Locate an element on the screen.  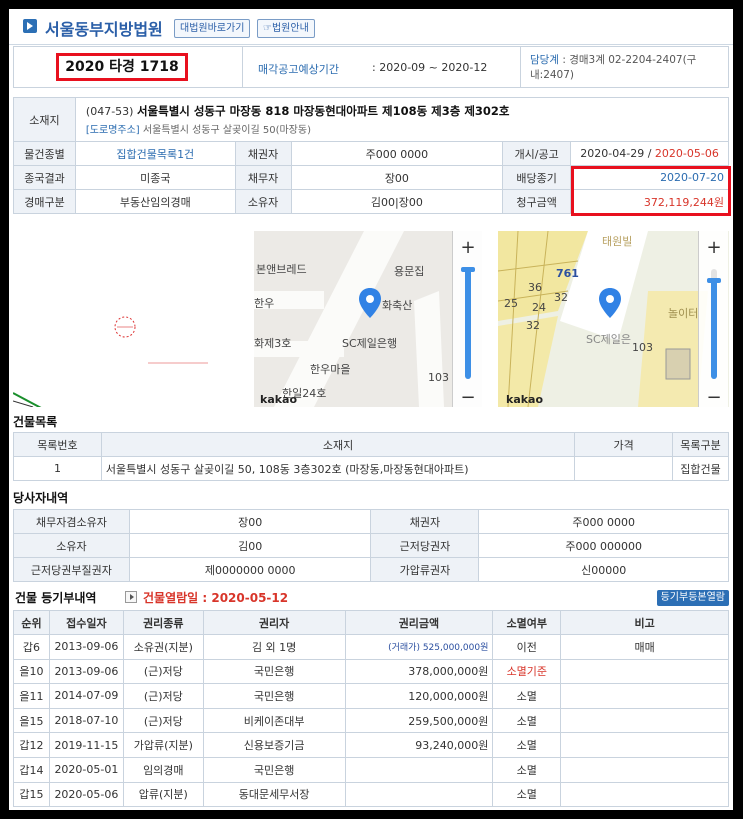
list-number: 1 is located at coordinates (57, 468).